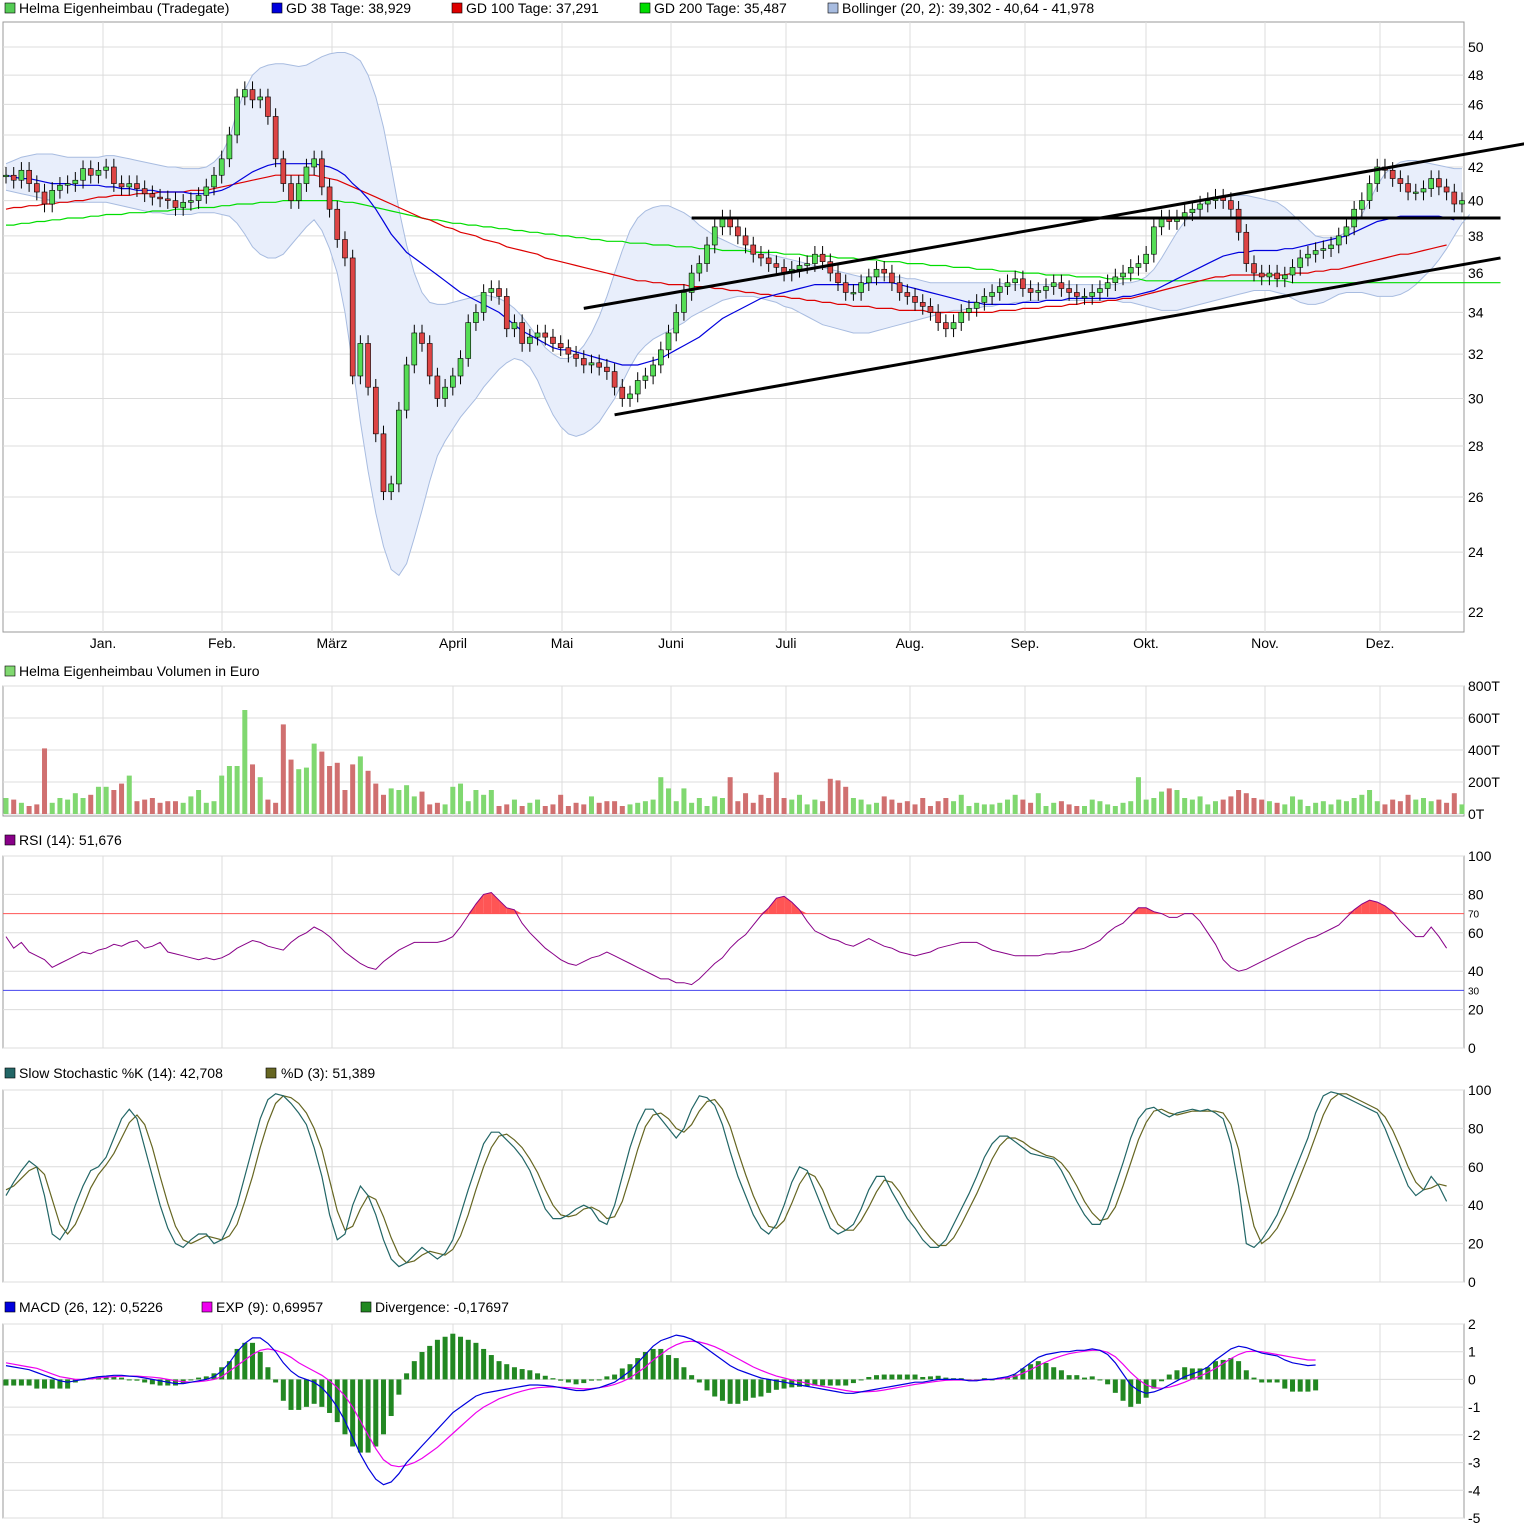  Describe the element at coordinates (1474, 1435) in the screenshot. I see `macd-axis-tick: -2` at that location.